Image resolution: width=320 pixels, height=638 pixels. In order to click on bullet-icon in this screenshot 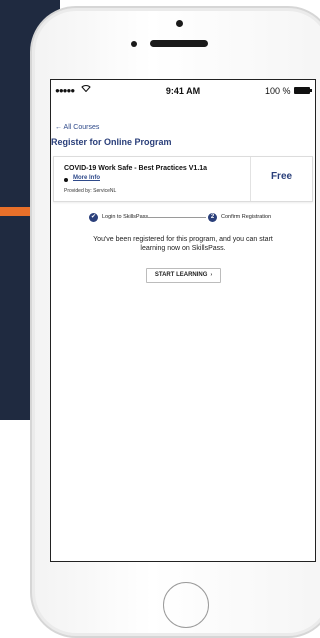, I will do `click(66, 180)`.